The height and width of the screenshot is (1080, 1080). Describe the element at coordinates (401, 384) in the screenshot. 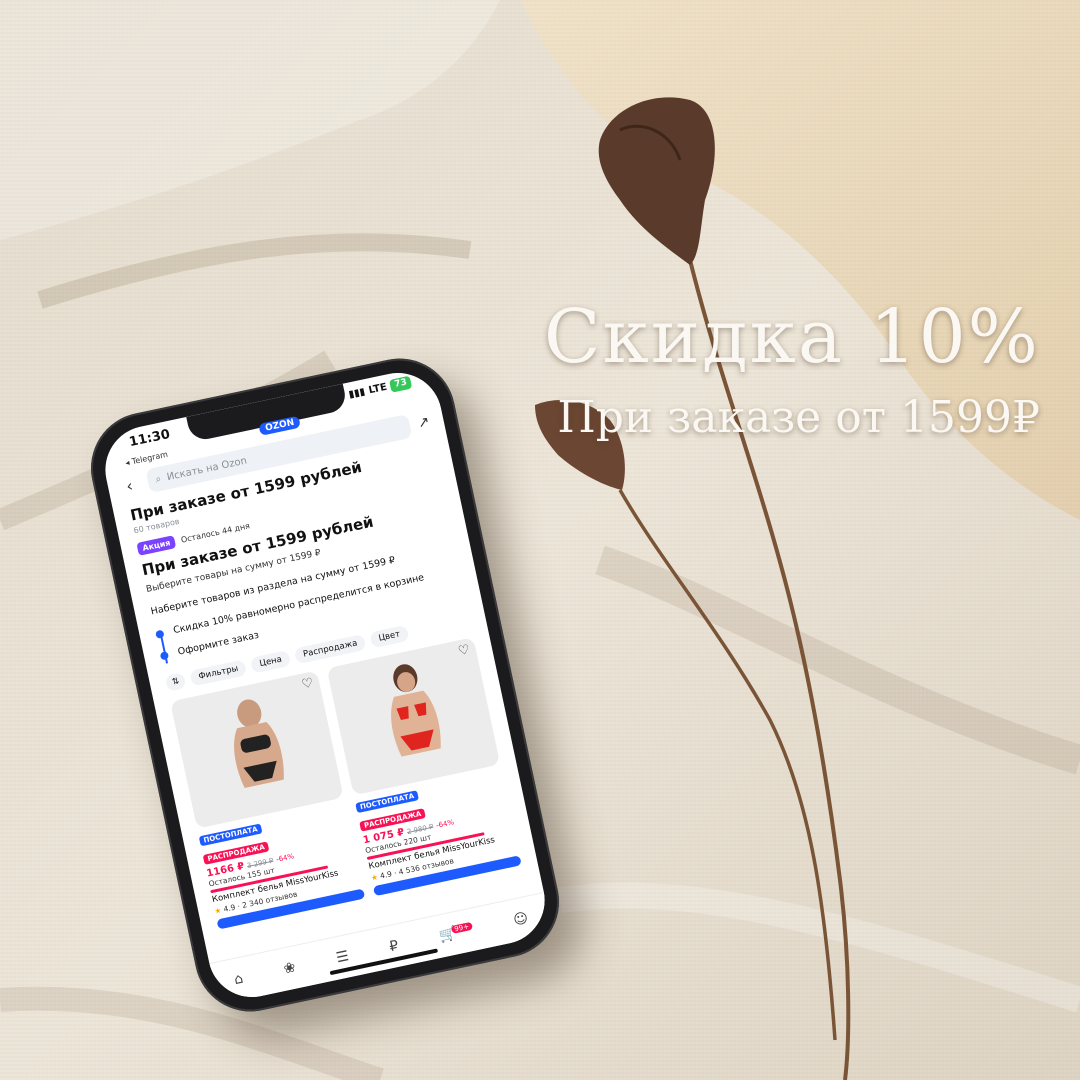

I see `battery-icon: 73` at that location.